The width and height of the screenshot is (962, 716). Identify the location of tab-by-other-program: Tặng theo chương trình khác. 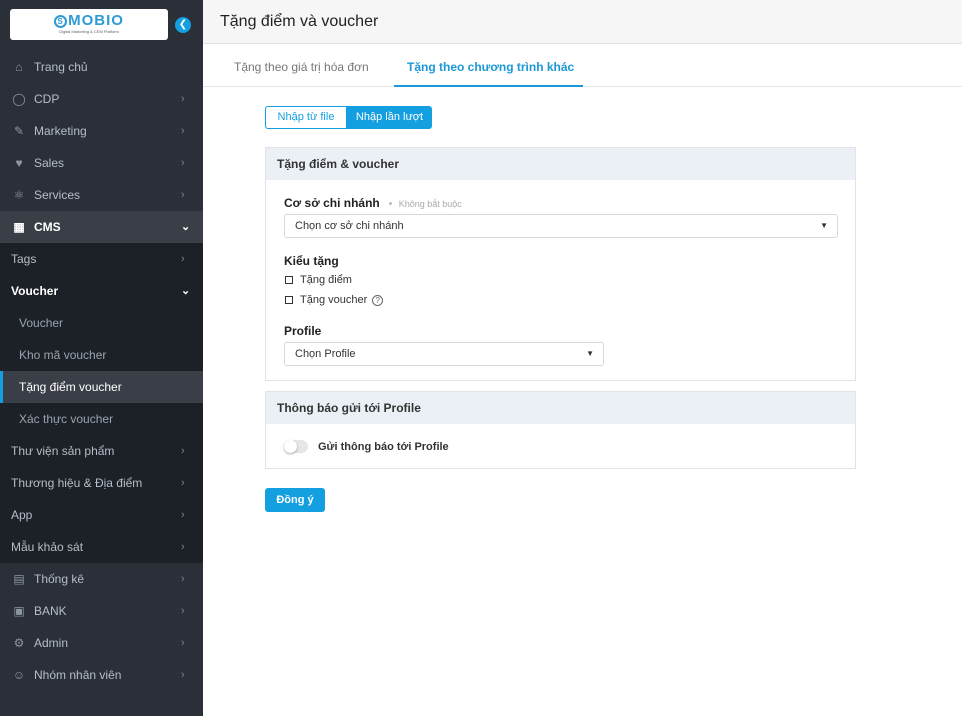
(490, 67).